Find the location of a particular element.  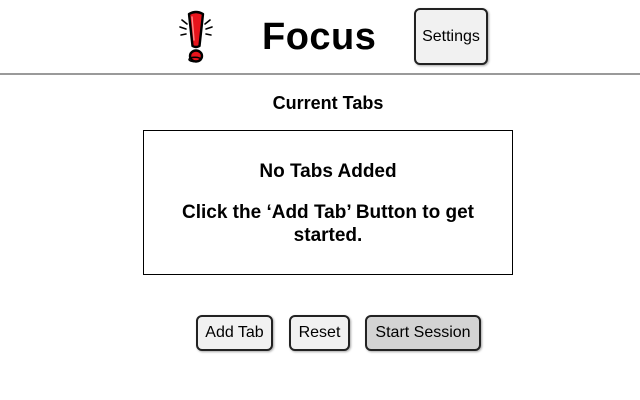

reset-button: Reset is located at coordinates (319, 333).